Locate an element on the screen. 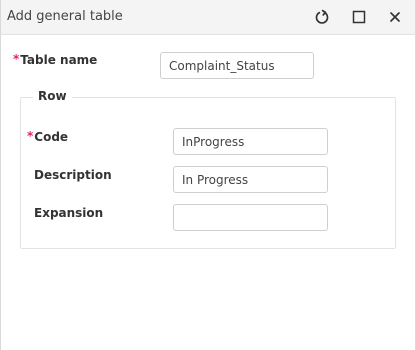 The height and width of the screenshot is (350, 416). refresh-icon is located at coordinates (322, 17).